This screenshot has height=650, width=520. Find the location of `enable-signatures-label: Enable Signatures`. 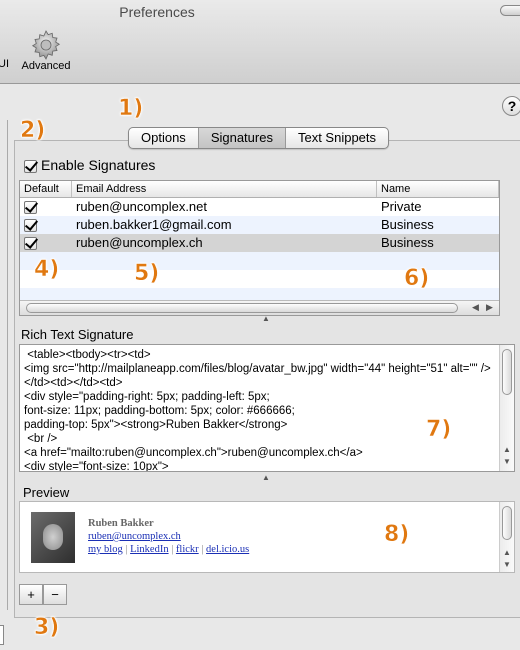

enable-signatures-label: Enable Signatures is located at coordinates (98, 165).